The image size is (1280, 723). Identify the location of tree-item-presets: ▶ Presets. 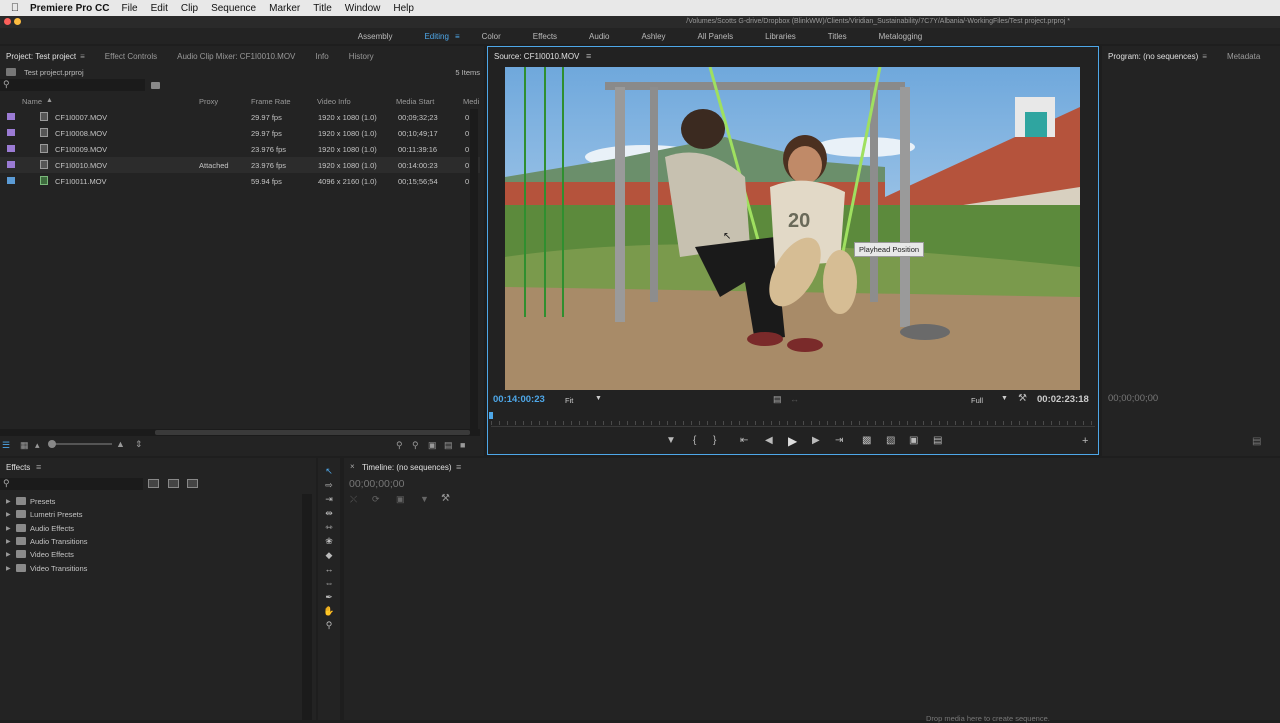
(150, 502).